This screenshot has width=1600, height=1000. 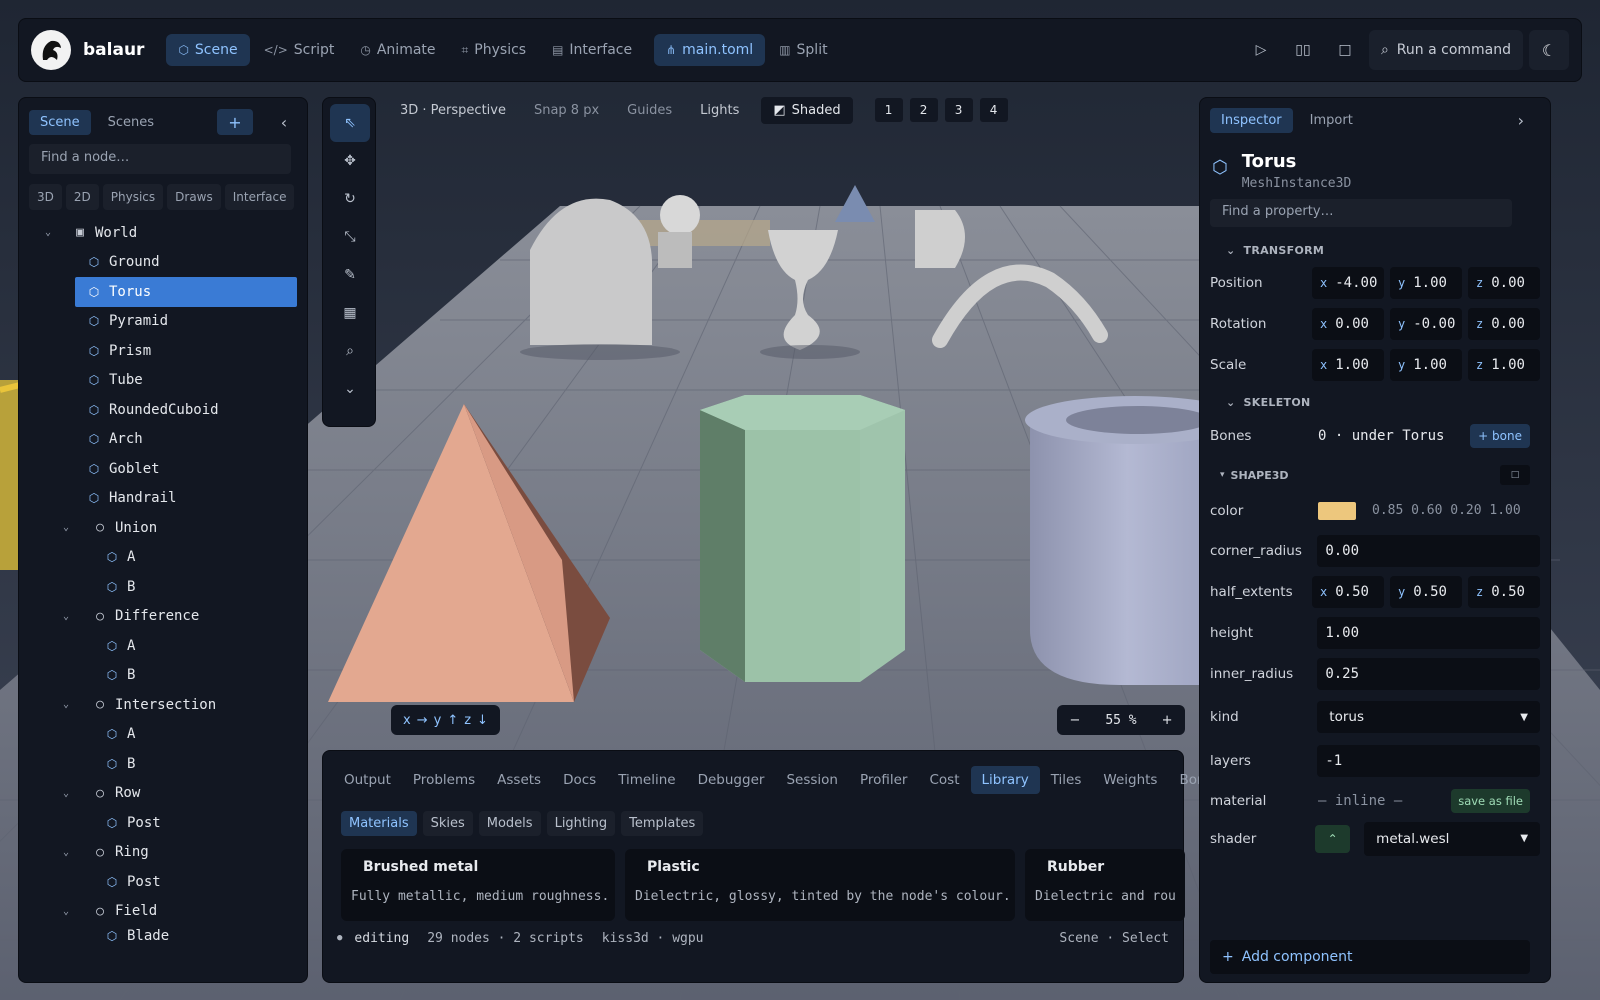 I want to click on inner-radius-field: 0.25, so click(x=1428, y=673).